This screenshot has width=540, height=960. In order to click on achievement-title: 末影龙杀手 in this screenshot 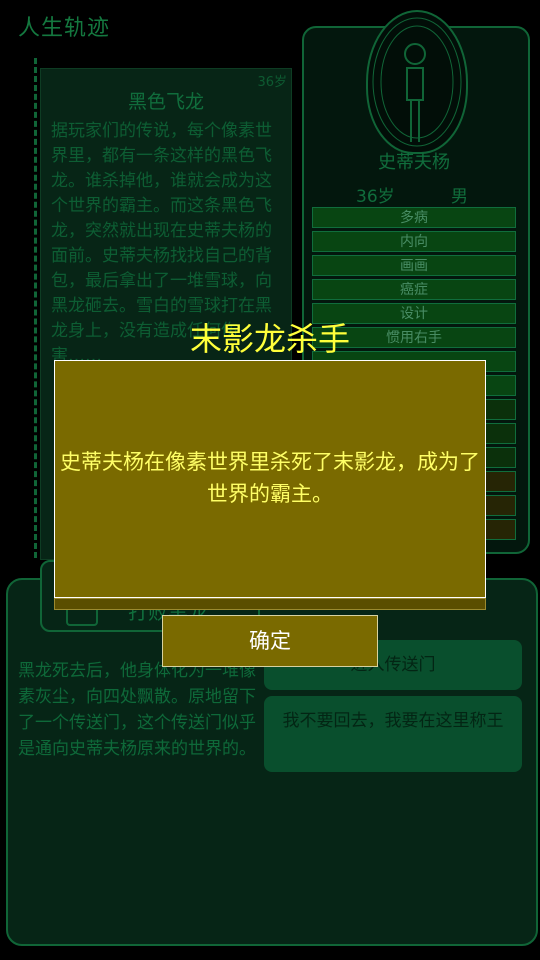, I will do `click(269, 339)`.